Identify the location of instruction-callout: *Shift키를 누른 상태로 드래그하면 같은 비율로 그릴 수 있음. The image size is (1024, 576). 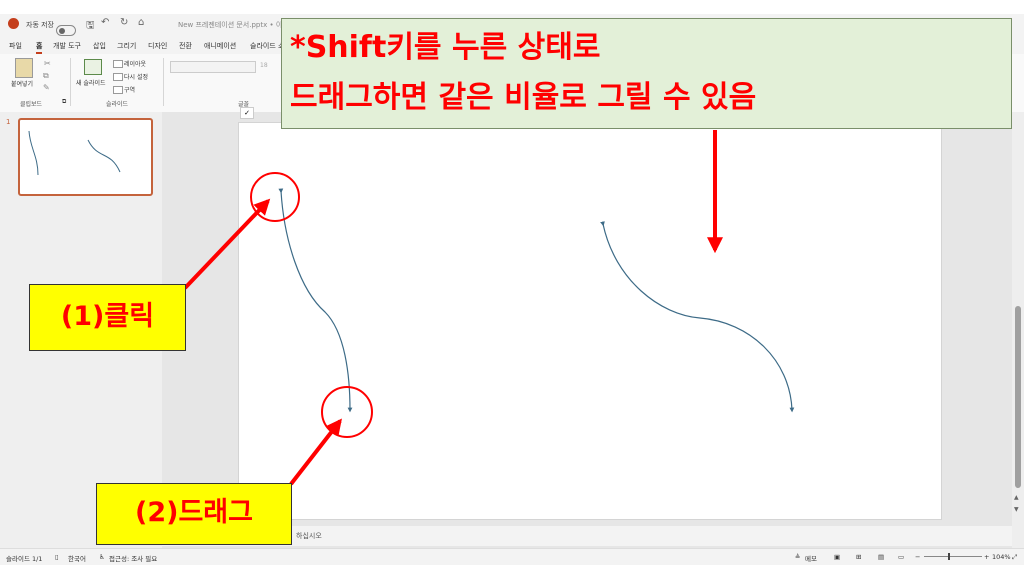
(646, 73).